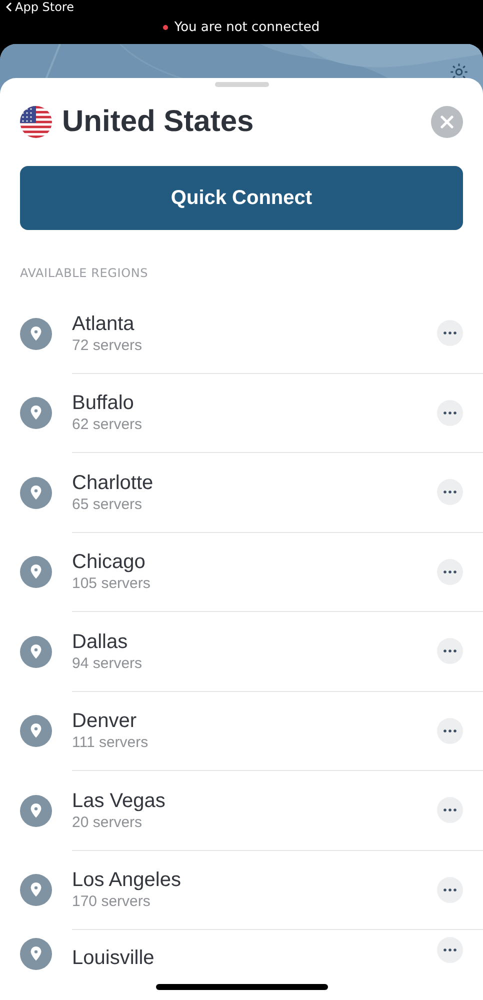 Image resolution: width=483 pixels, height=1000 pixels. What do you see at coordinates (447, 122) in the screenshot?
I see `close-icon` at bounding box center [447, 122].